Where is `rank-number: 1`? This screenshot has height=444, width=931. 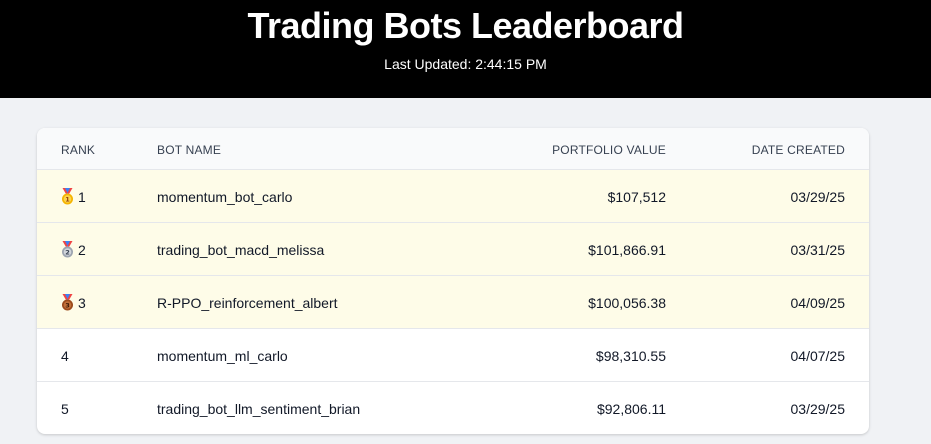
rank-number: 1 is located at coordinates (82, 197).